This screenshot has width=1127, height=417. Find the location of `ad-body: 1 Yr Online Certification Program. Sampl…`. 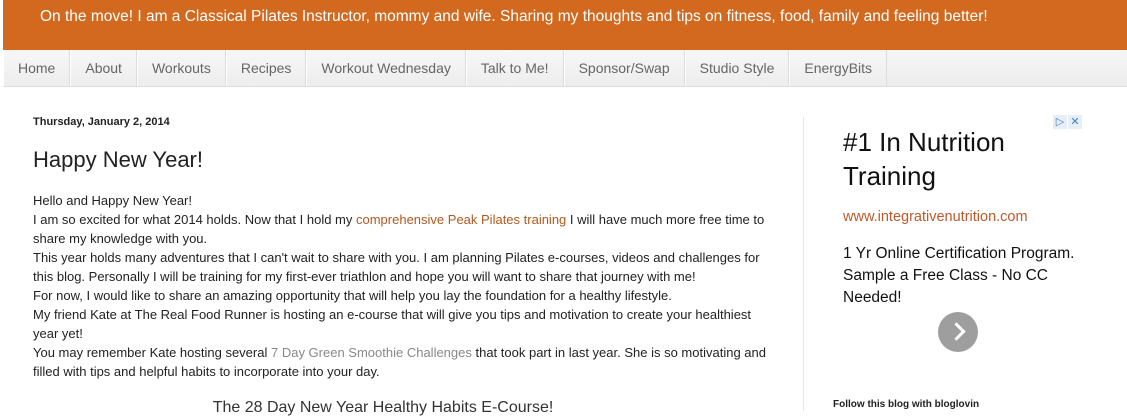

ad-body: 1 Yr Online Certification Program. Sampl… is located at coordinates (959, 275).